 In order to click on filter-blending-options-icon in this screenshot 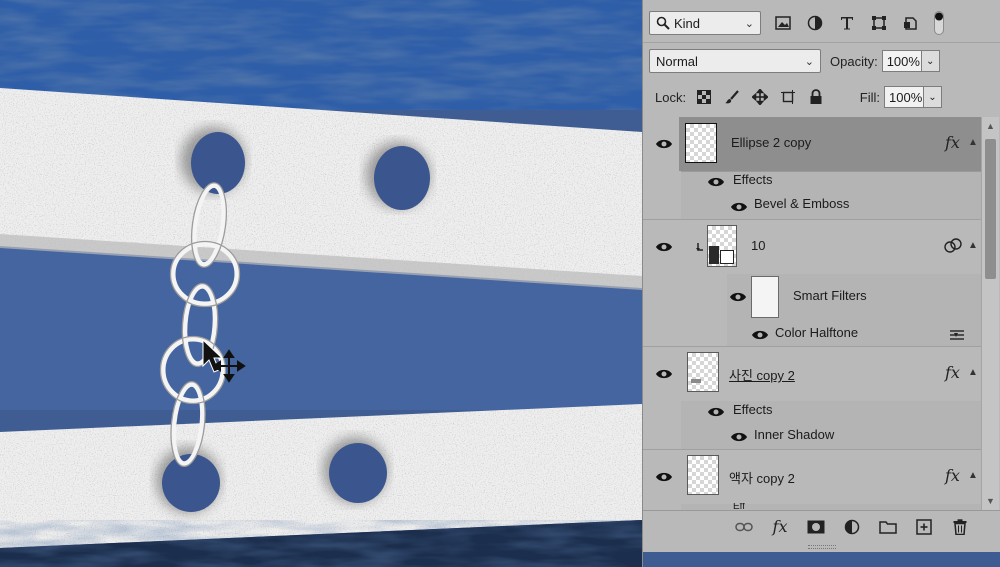, I will do `click(957, 335)`.